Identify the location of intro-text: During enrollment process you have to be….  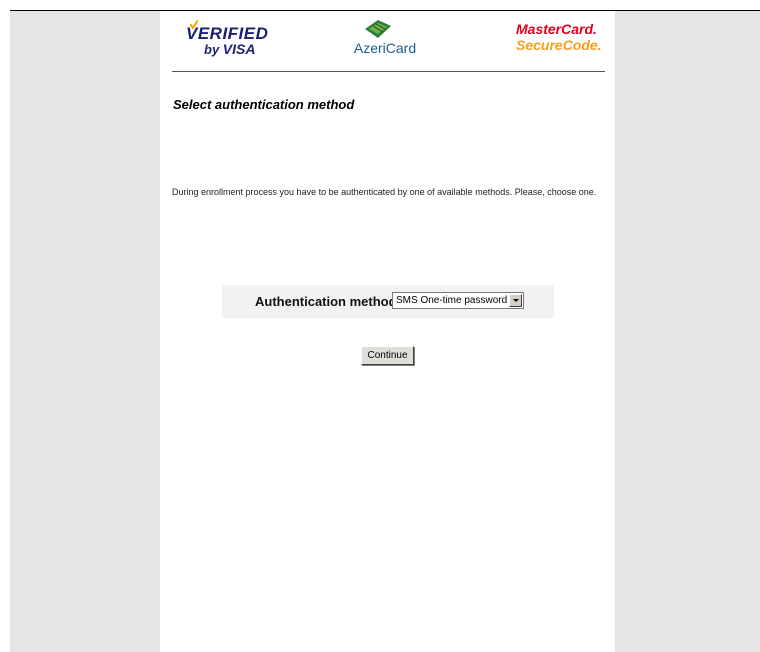
(384, 192).